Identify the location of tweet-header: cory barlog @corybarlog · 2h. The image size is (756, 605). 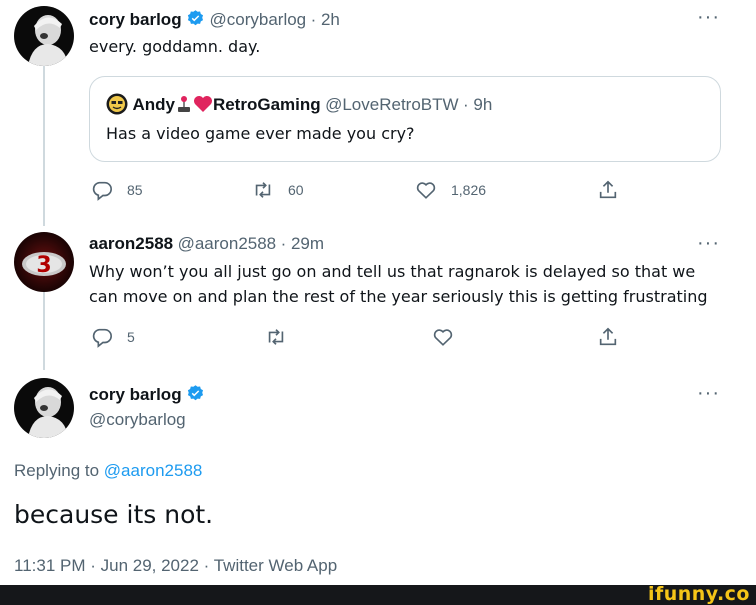
(214, 19).